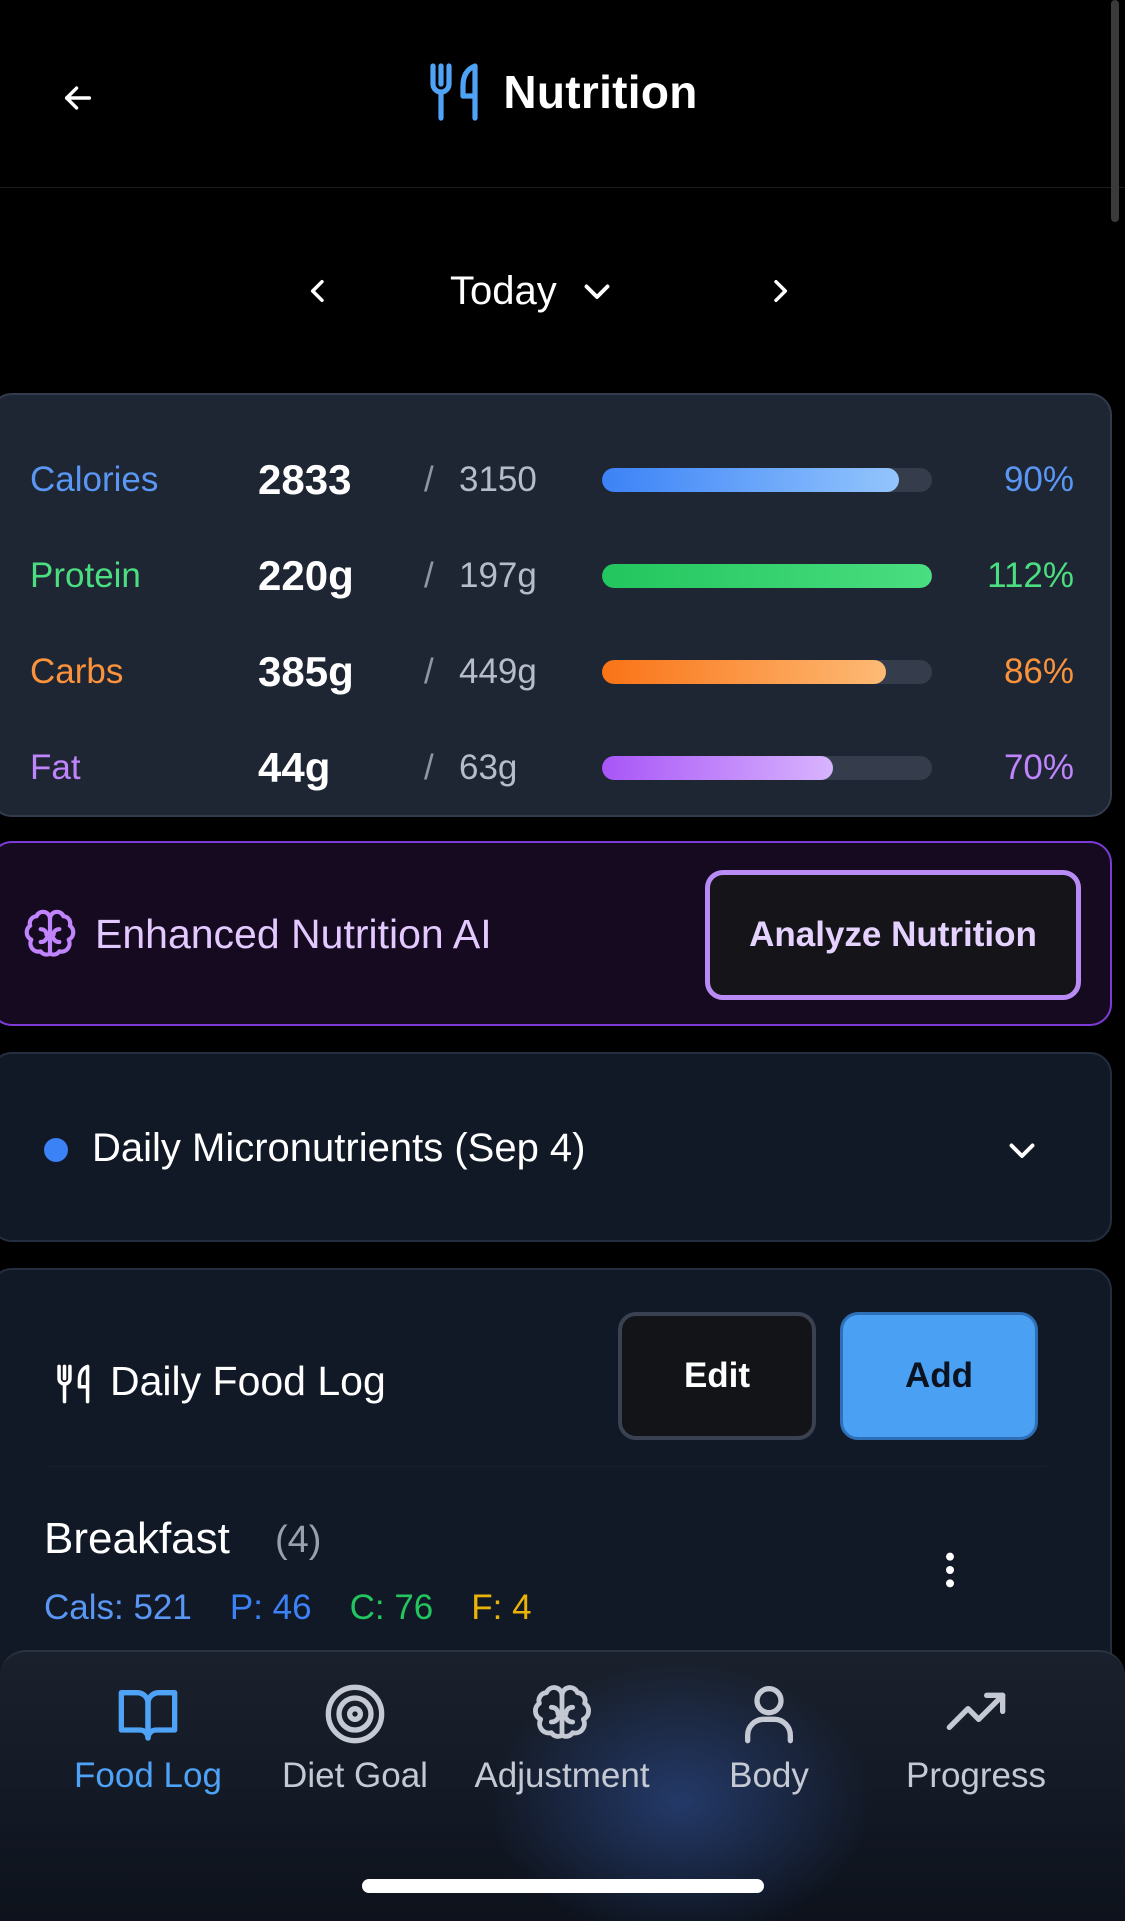 The image size is (1125, 1921). Describe the element at coordinates (305, 479) in the screenshot. I see `macro-value: 2833` at that location.